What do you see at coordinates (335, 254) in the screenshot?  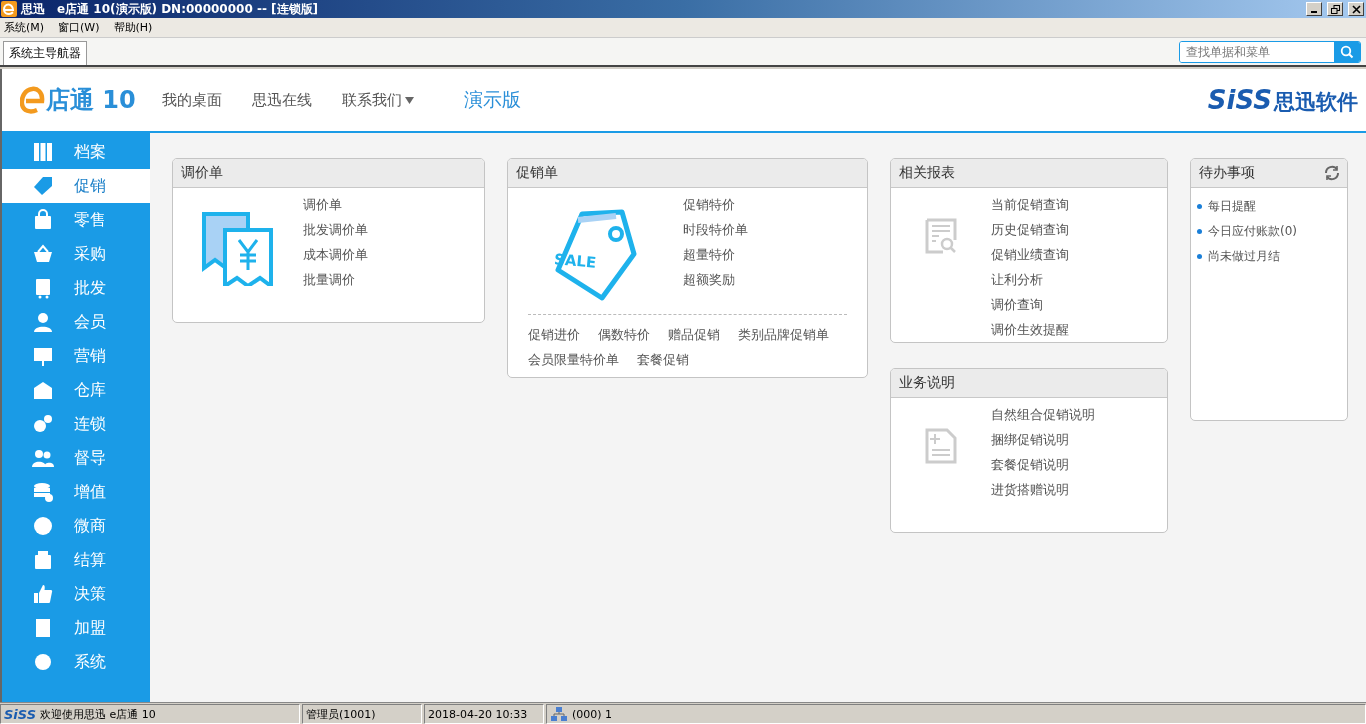 I see `panel-link: 成本调价单` at bounding box center [335, 254].